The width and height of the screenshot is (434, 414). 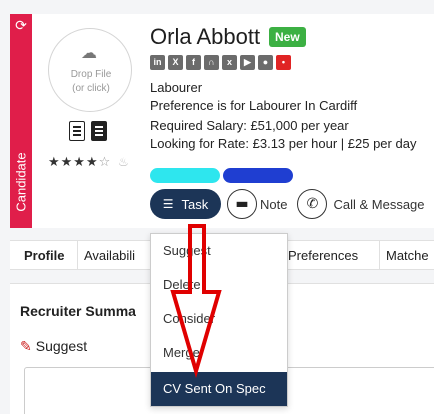 What do you see at coordinates (116, 255) in the screenshot?
I see `tab-availability: Availabili` at bounding box center [116, 255].